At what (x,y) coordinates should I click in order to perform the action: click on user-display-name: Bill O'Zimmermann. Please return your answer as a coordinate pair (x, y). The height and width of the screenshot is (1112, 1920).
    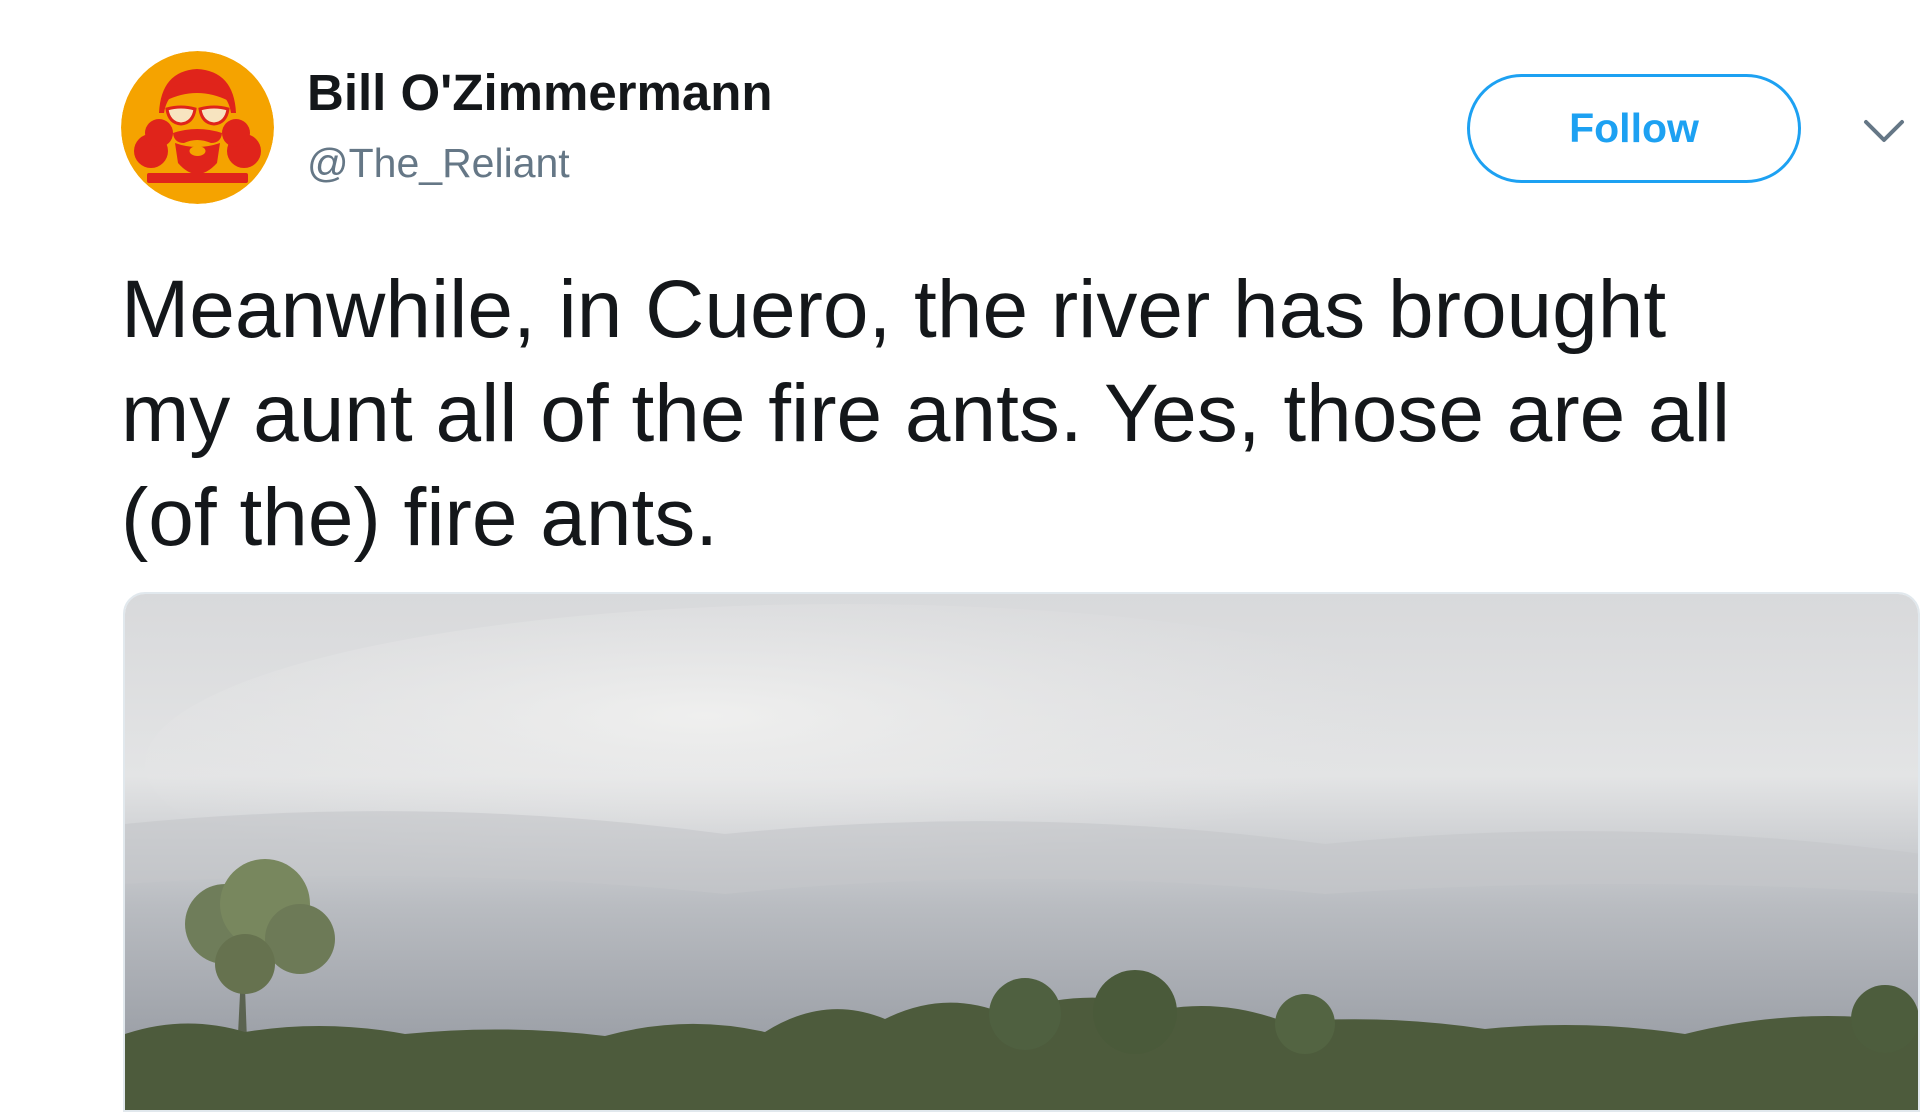
    Looking at the image, I should click on (540, 93).